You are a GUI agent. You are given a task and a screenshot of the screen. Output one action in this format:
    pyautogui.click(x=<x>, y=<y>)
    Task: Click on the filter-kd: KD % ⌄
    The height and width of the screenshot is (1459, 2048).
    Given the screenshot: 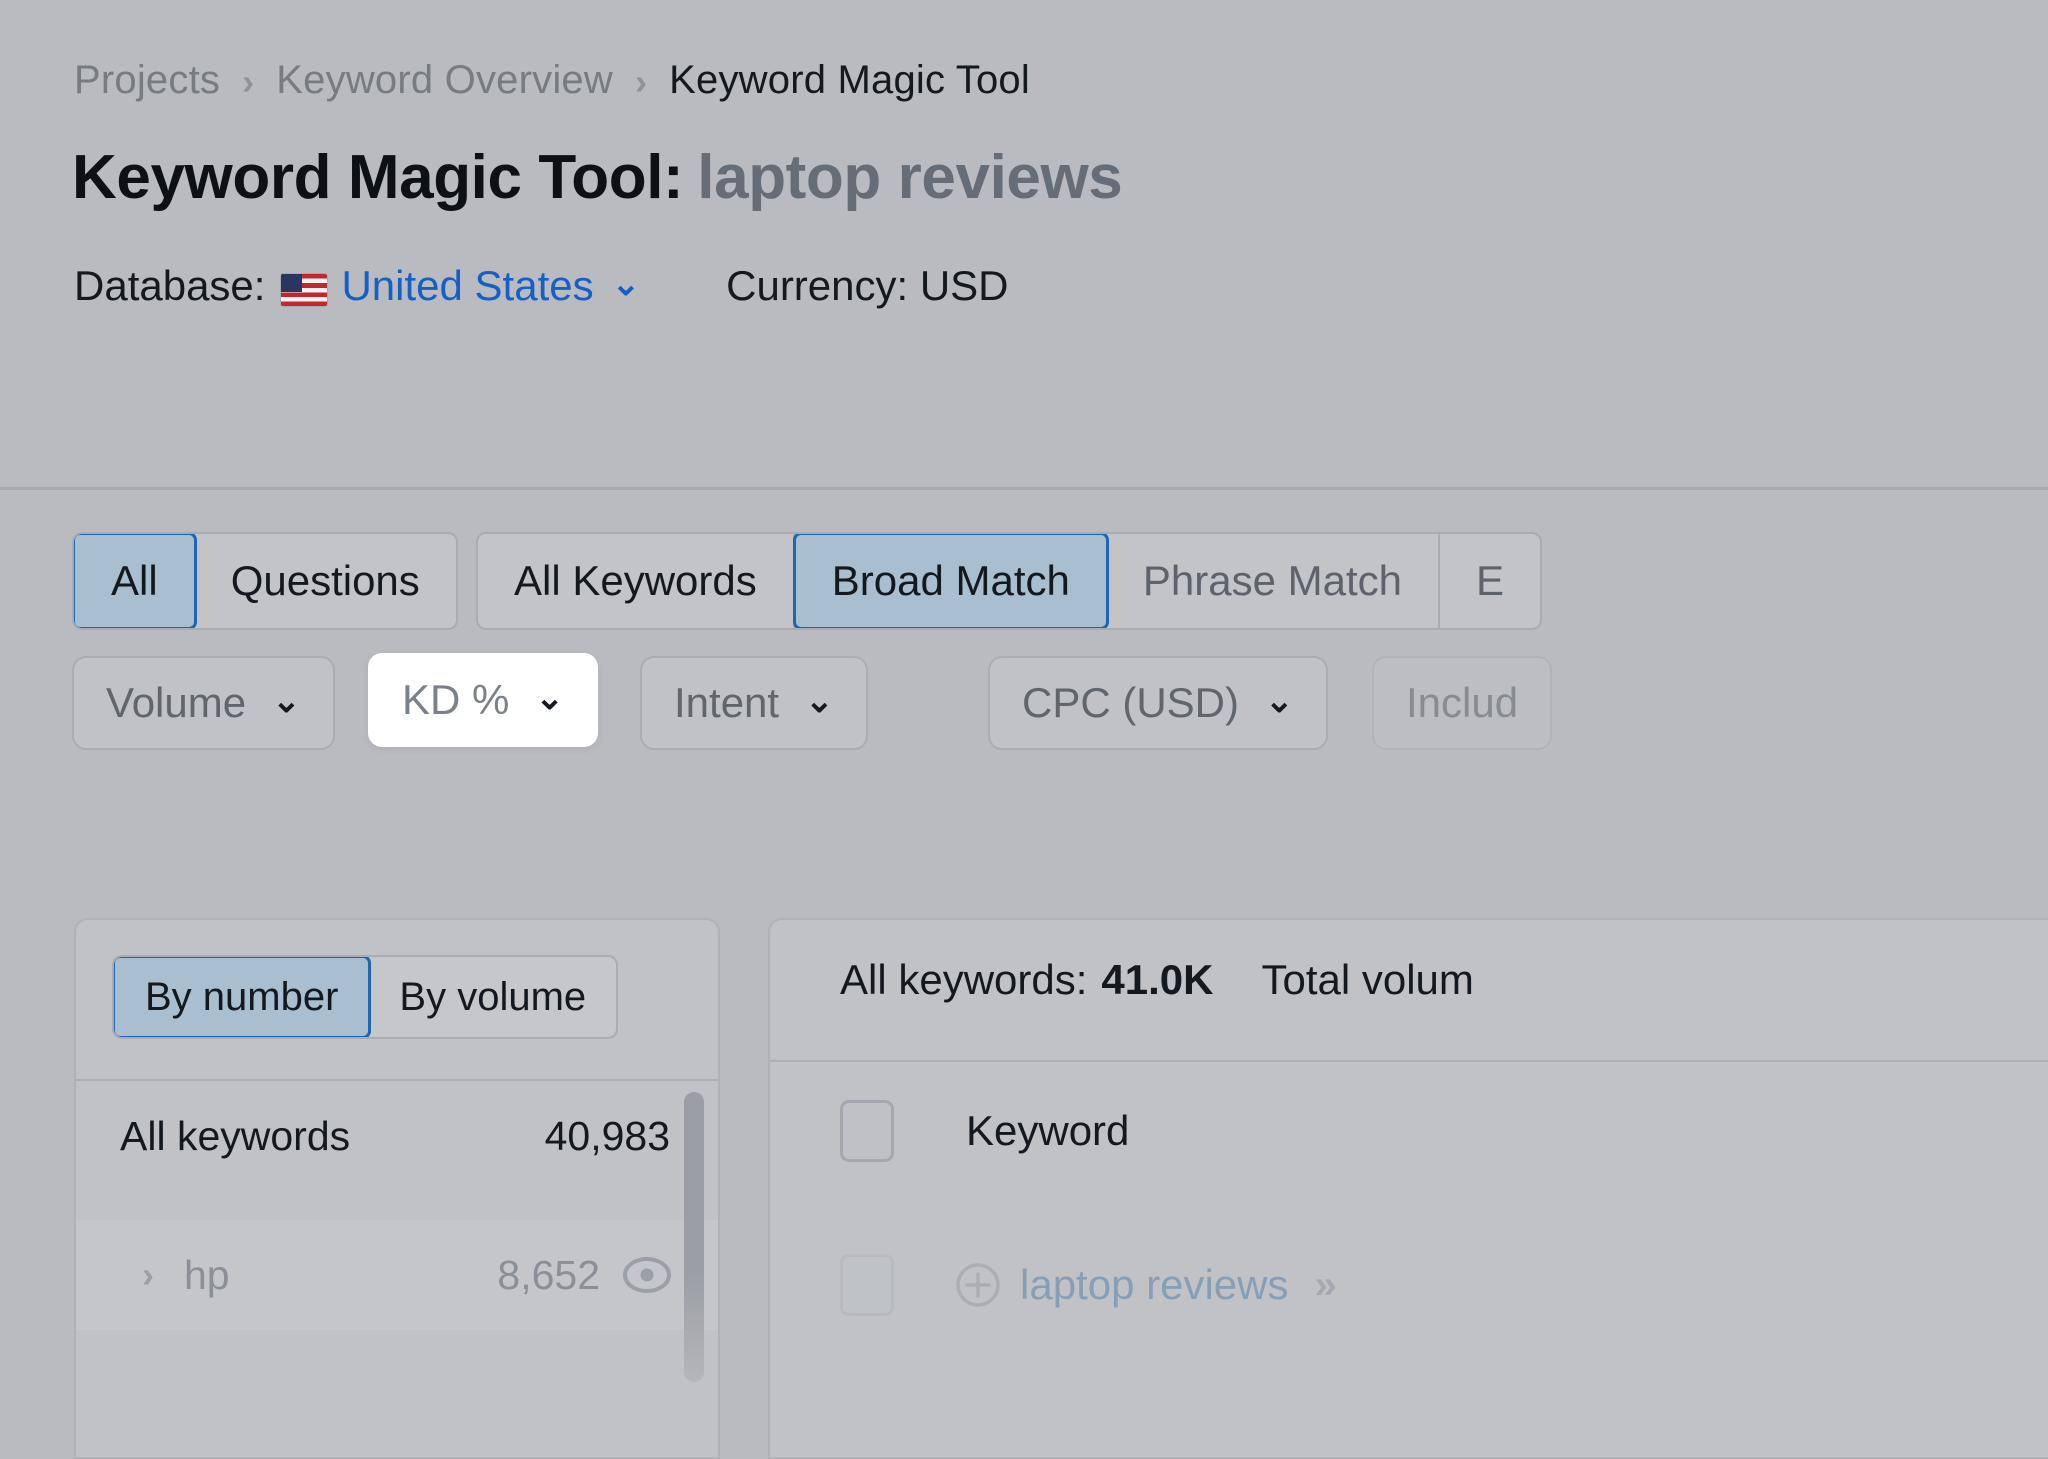 What is the action you would take?
    pyautogui.click(x=483, y=700)
    